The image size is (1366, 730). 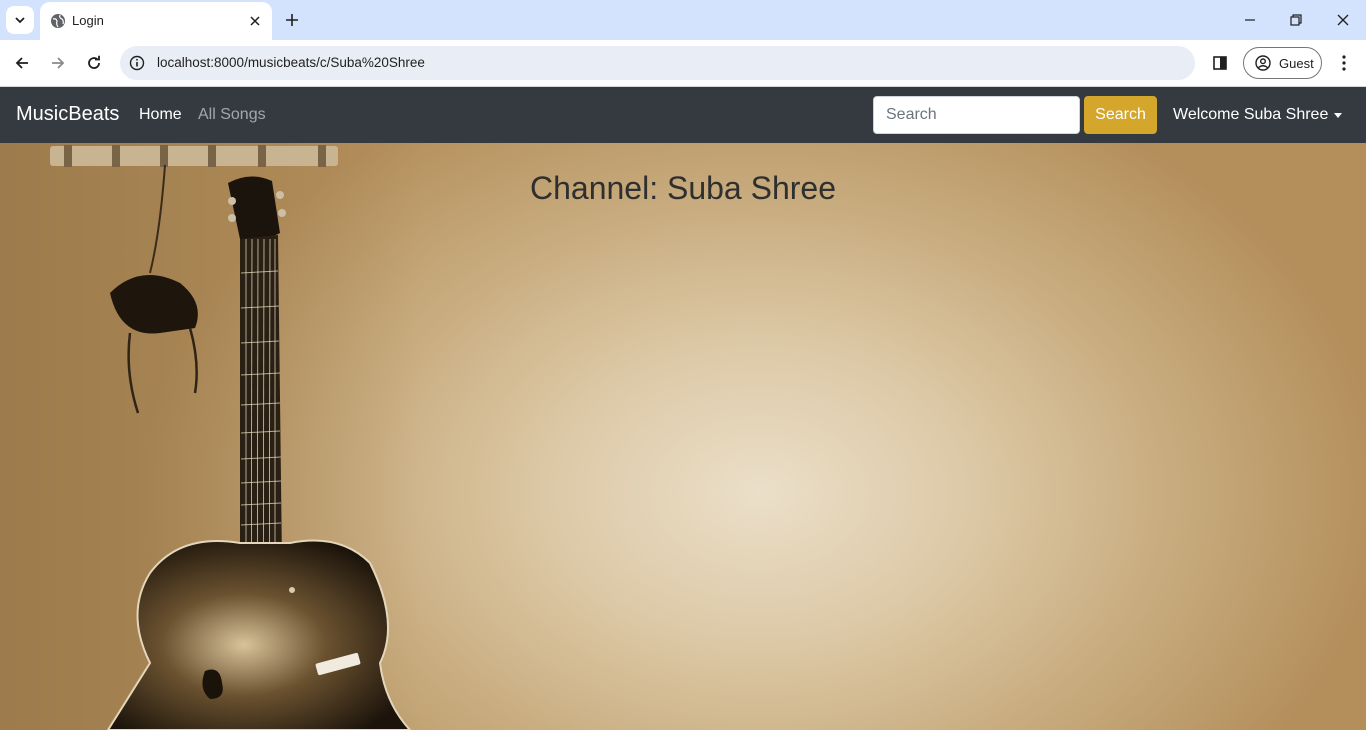 I want to click on tab-close-button, so click(x=255, y=21).